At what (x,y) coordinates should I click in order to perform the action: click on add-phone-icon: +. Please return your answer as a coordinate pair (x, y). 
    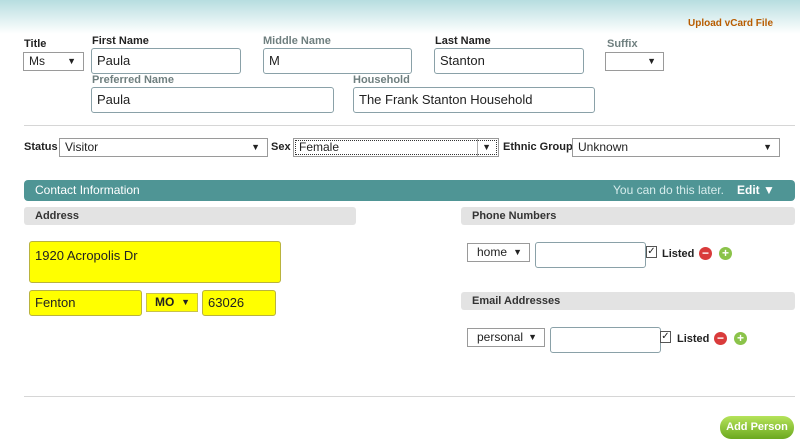
    Looking at the image, I should click on (725, 253).